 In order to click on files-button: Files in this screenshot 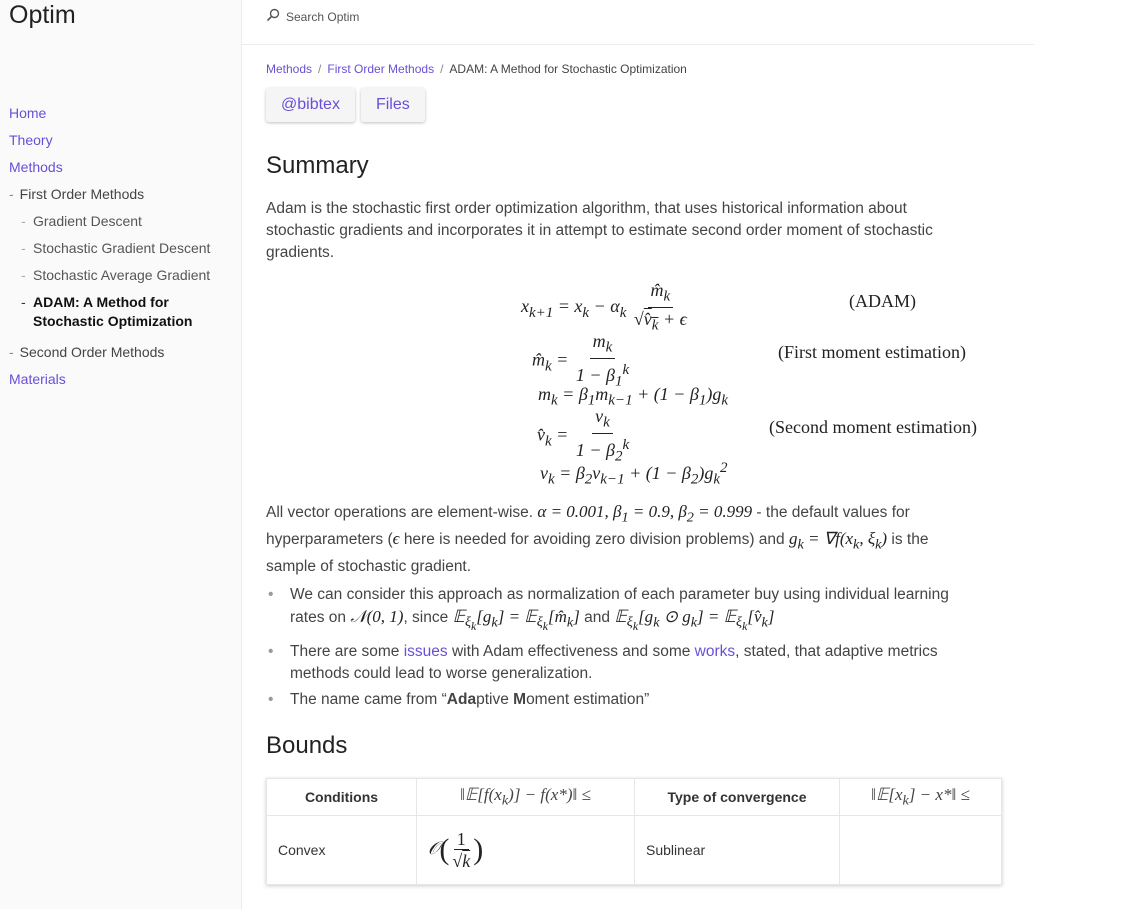, I will do `click(392, 105)`.